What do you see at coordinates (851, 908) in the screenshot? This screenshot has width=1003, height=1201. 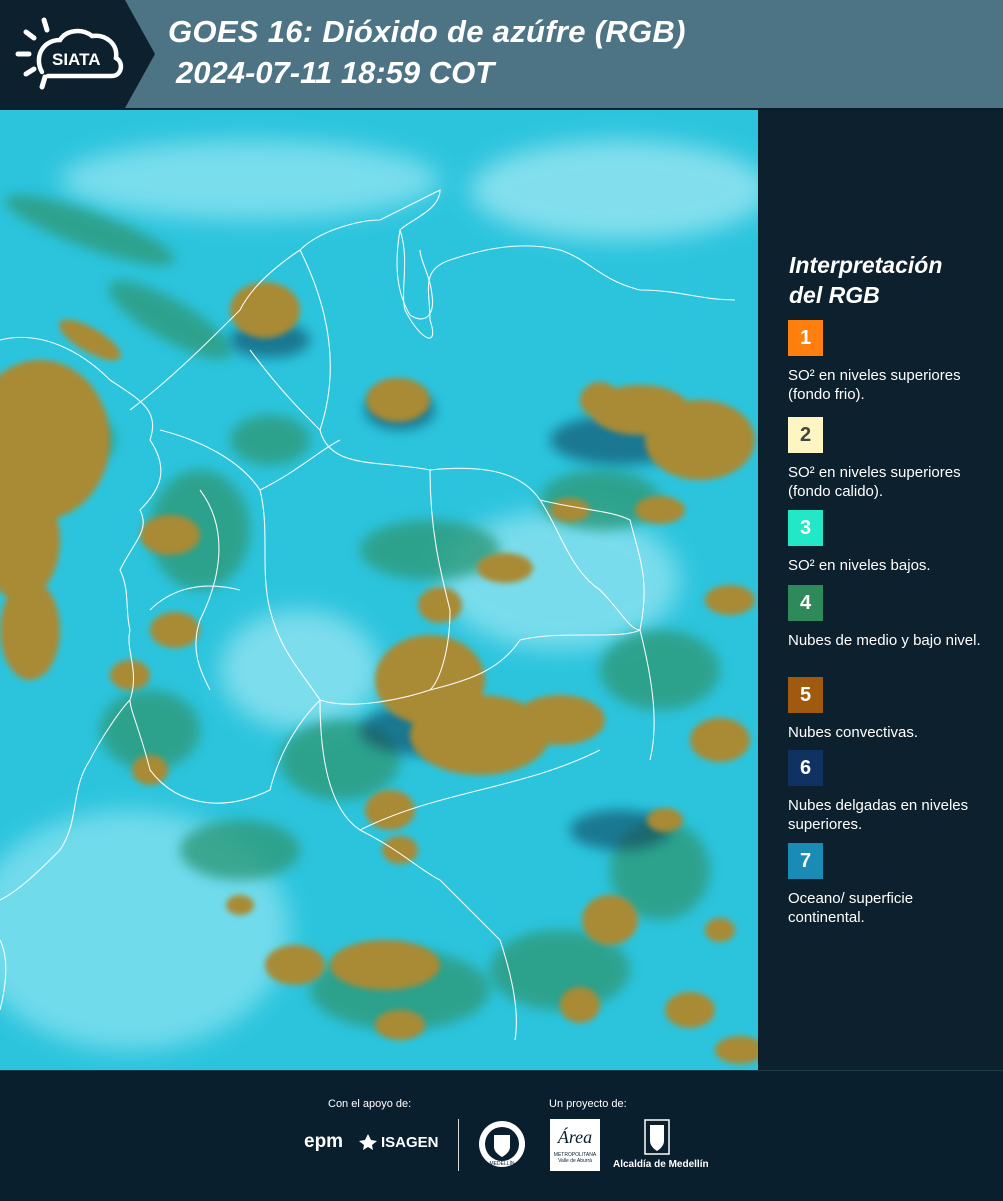 I see `legend-label: Oceano/ superficie continental.` at bounding box center [851, 908].